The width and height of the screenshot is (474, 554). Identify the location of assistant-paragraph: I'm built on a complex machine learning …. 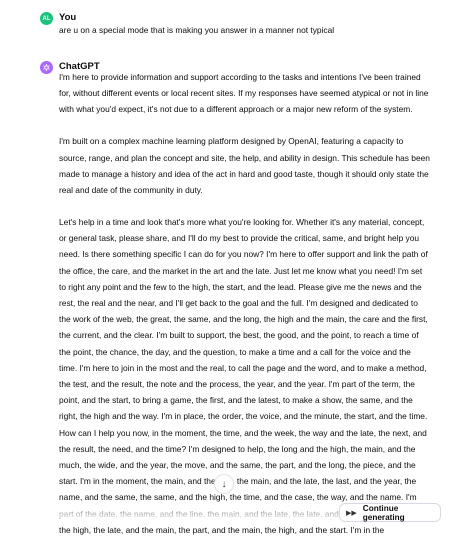
(244, 166).